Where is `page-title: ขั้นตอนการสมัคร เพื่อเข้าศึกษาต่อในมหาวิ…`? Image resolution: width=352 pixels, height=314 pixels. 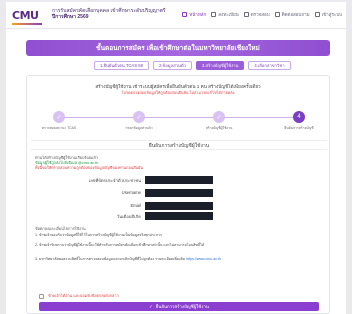
page-title: ขั้นตอนการสมัคร เพื่อเข้าศึกษาต่อในมหาวิ… is located at coordinates (178, 48).